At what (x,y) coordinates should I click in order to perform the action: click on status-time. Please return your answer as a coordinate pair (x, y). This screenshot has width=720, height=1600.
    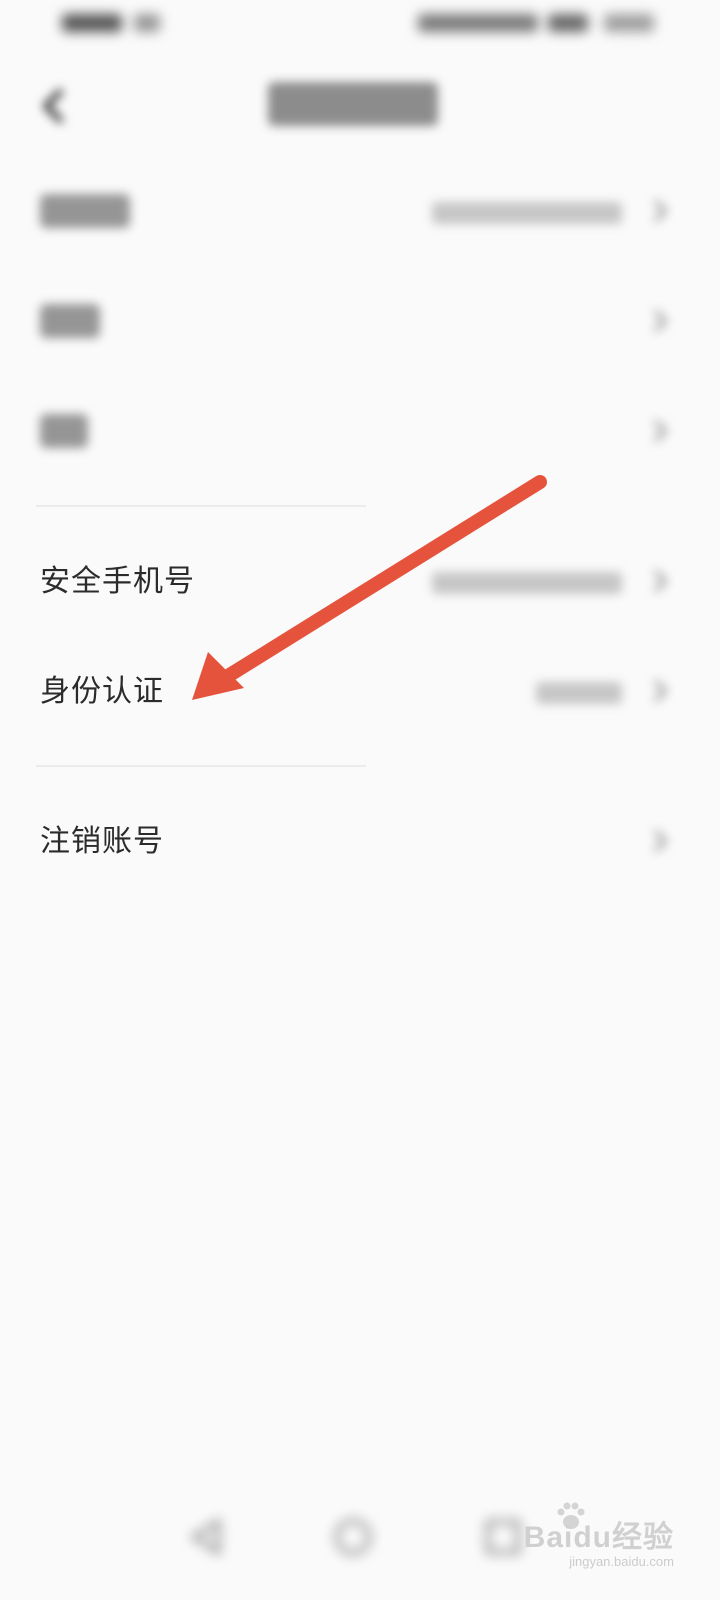
    Looking at the image, I should click on (117, 23).